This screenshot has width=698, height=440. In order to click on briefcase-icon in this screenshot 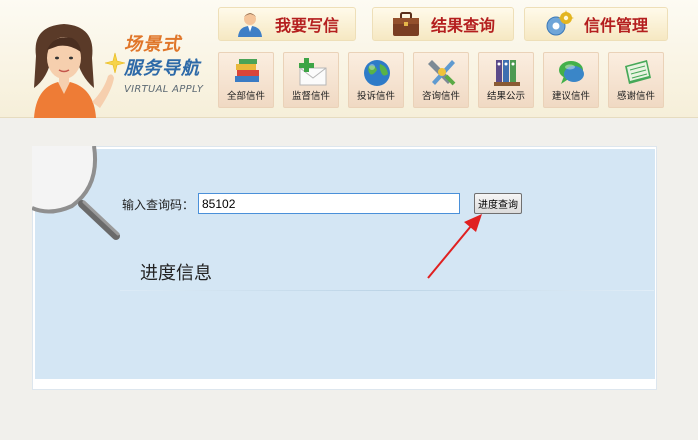, I will do `click(405, 24)`.